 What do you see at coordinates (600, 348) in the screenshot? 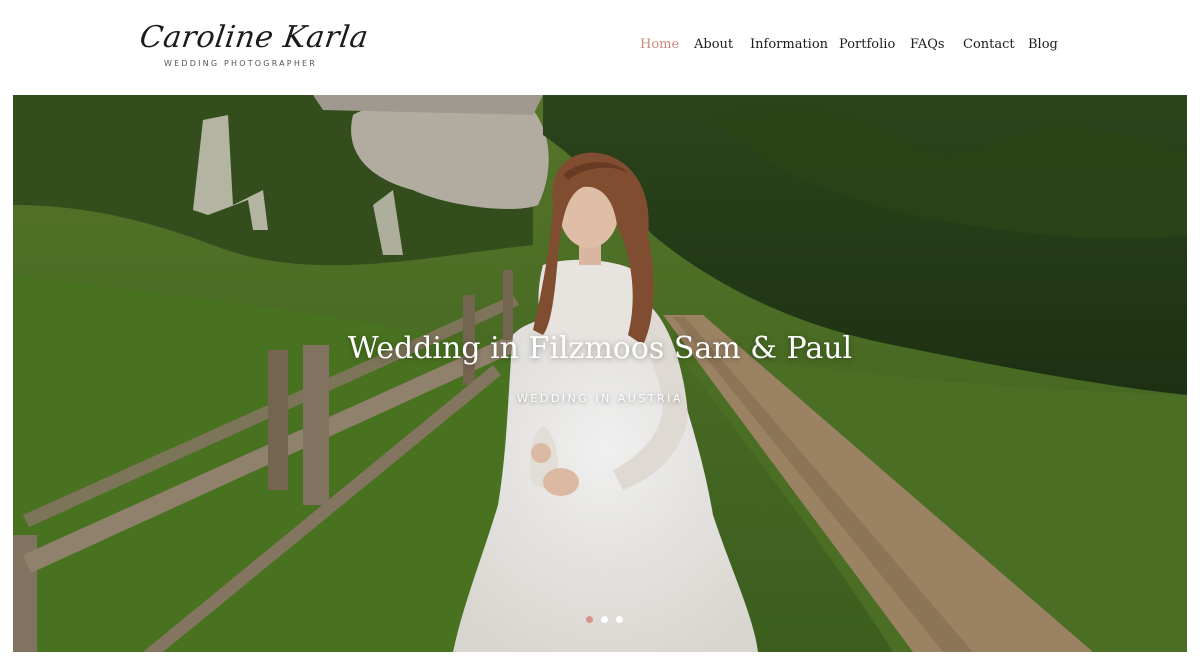
I see `hero-title: Wedding in Filzmoos Sam & Paul` at bounding box center [600, 348].